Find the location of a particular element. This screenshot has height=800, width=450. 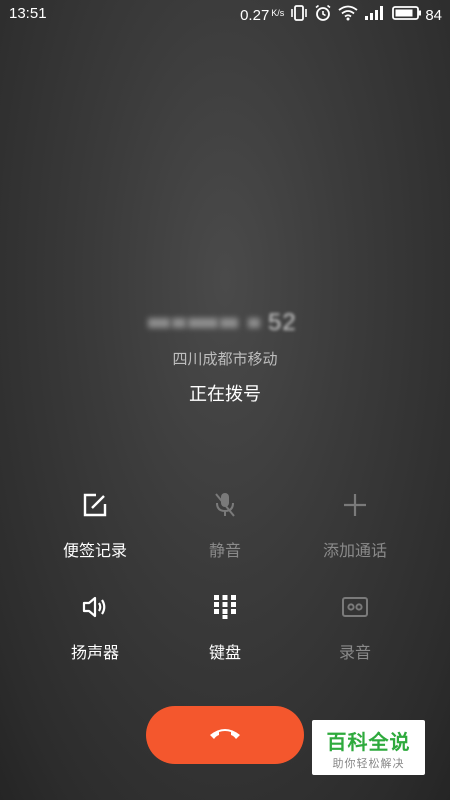

notes-label: 便签记录 is located at coordinates (94, 550).